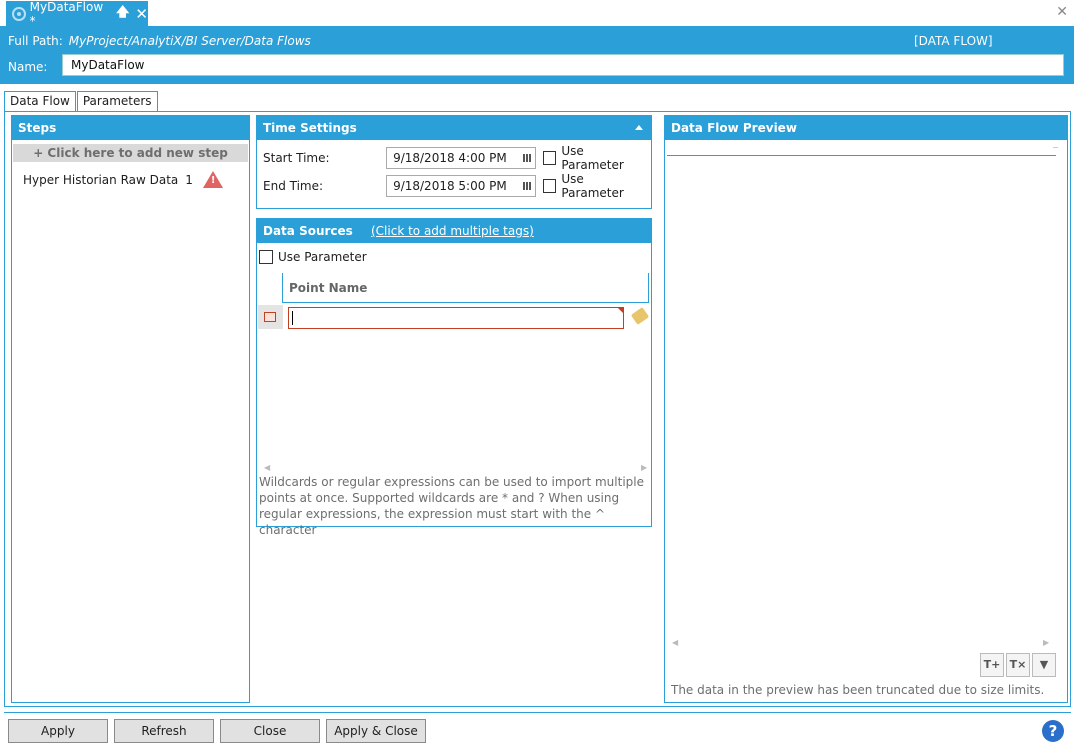 Image resolution: width=1074 pixels, height=749 pixels. Describe the element at coordinates (35, 41) in the screenshot. I see `full-path-label: Full Path:` at that location.